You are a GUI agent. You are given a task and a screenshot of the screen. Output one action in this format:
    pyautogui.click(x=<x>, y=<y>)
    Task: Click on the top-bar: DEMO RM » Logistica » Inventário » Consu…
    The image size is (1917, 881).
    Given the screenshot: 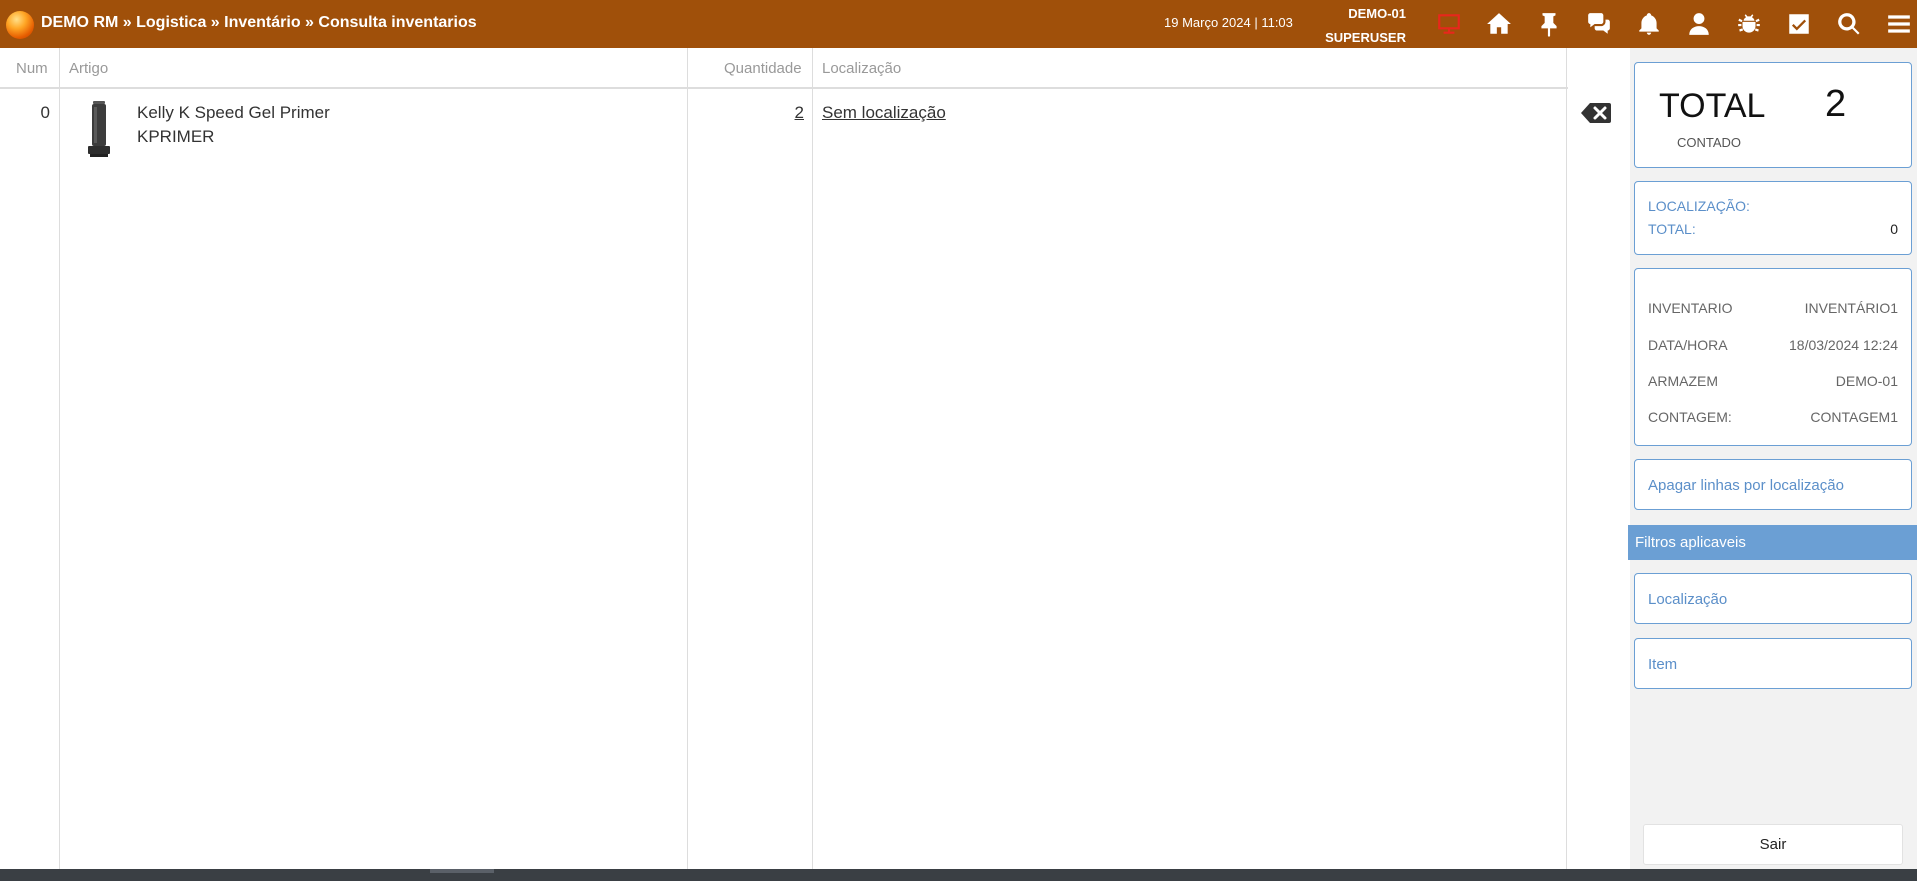 What is the action you would take?
    pyautogui.click(x=958, y=24)
    